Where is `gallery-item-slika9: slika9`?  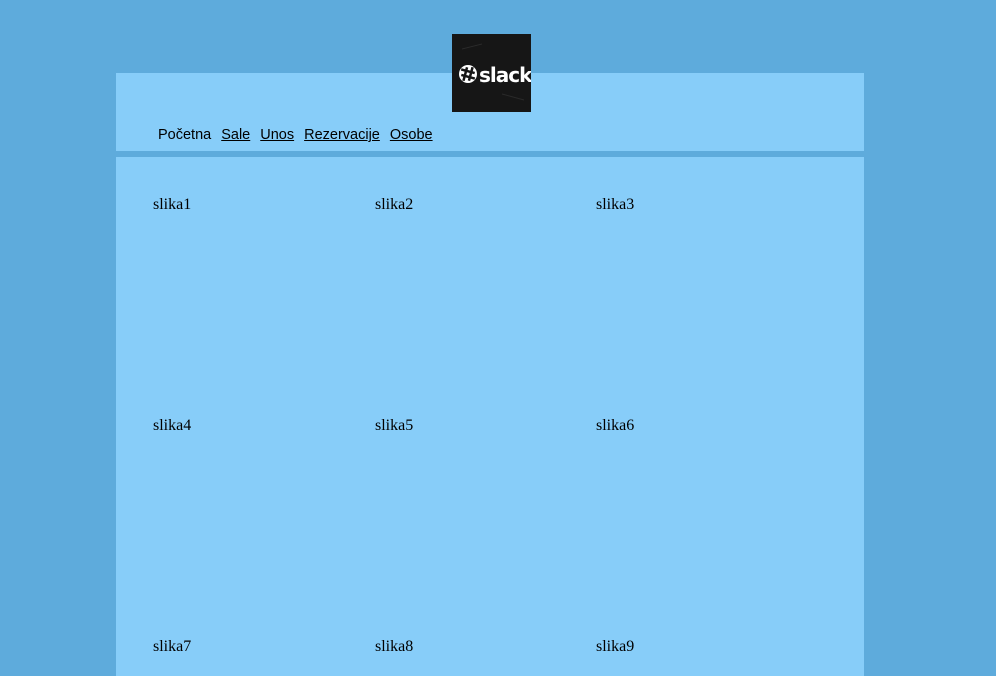 gallery-item-slika9: slika9 is located at coordinates (615, 646).